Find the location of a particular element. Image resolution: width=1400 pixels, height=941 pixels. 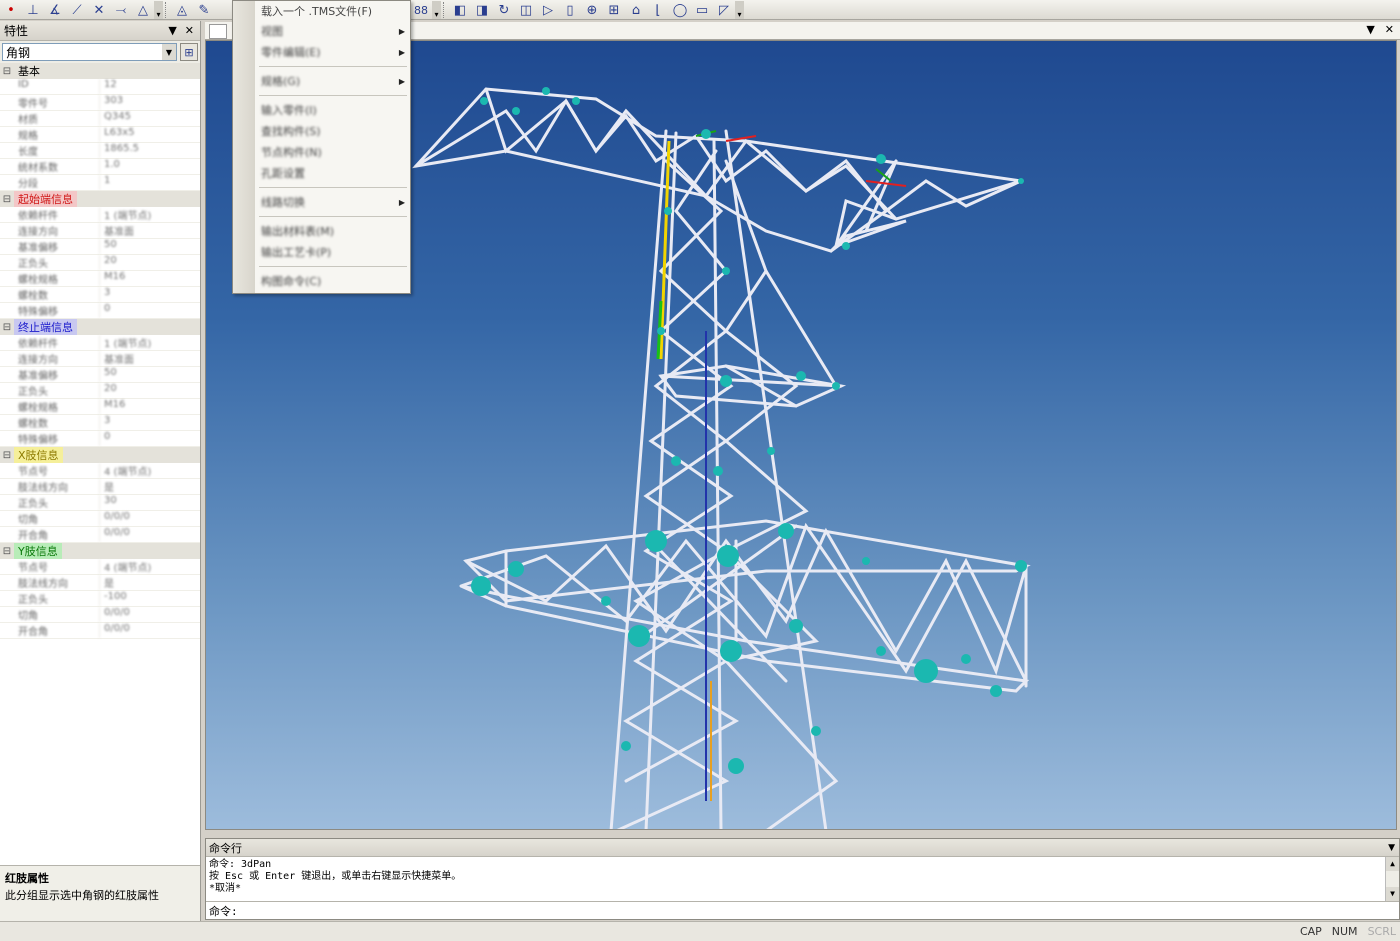

object-type-select: 角钢 ▼ is located at coordinates (89, 52).